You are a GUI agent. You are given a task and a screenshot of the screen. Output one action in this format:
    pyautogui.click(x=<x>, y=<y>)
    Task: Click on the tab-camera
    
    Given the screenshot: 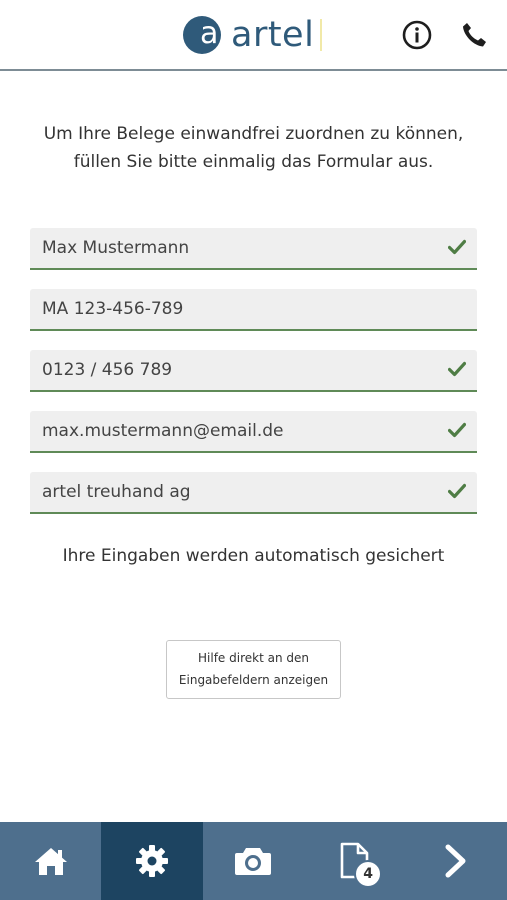 What is the action you would take?
    pyautogui.click(x=253, y=861)
    